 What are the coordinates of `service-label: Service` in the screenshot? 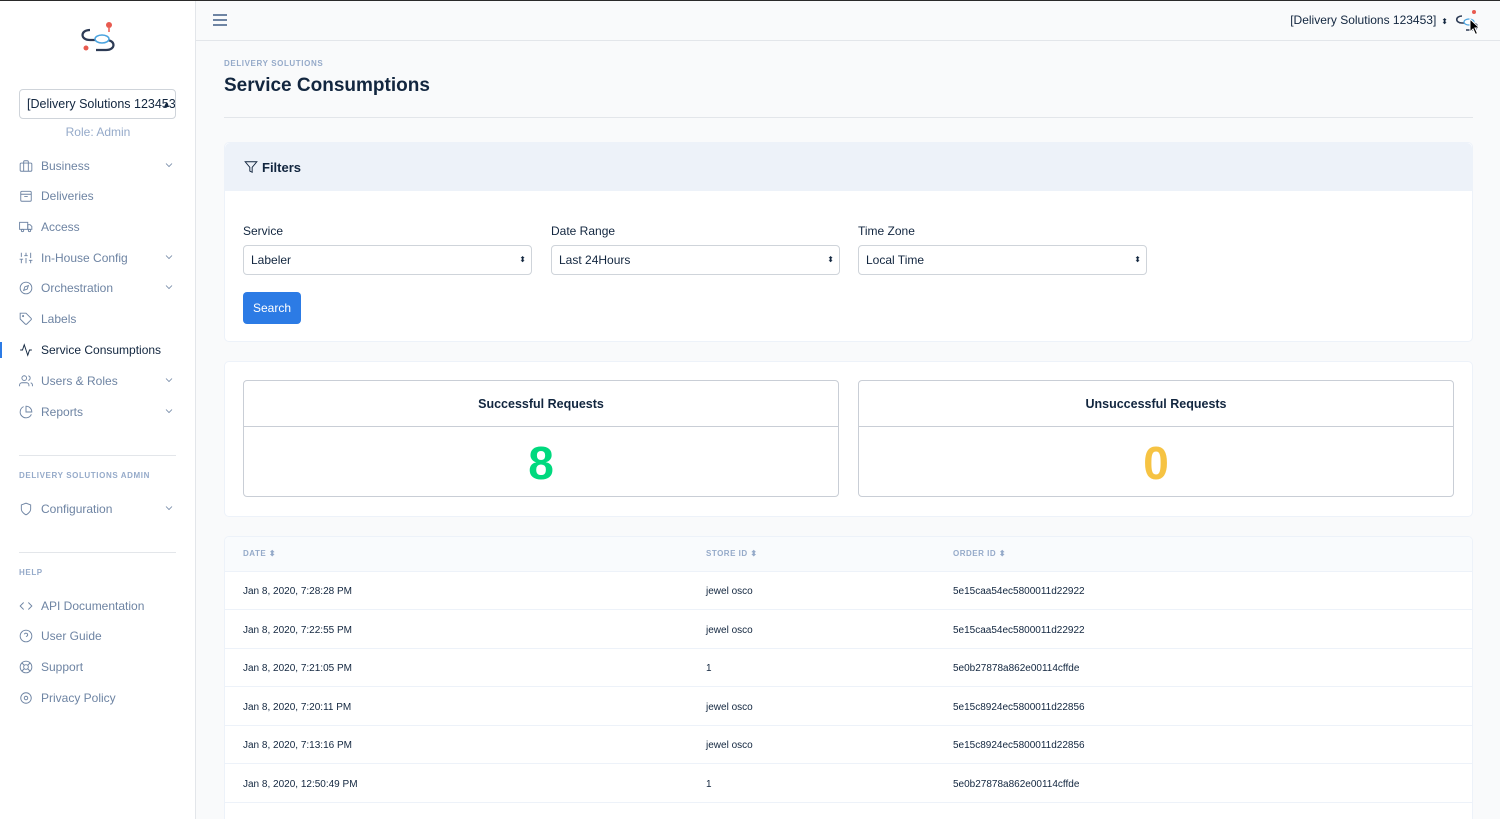 It's located at (263, 231).